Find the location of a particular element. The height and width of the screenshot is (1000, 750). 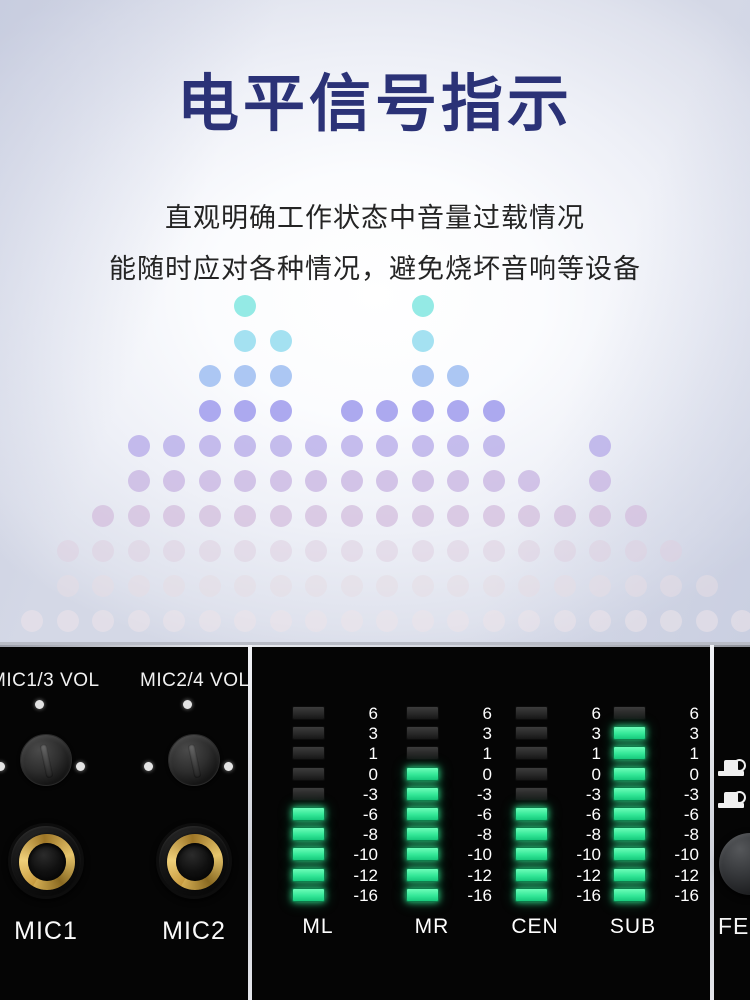

subtitle-line-1: 直观明确工作状态中音量过载情况 is located at coordinates (375, 218).